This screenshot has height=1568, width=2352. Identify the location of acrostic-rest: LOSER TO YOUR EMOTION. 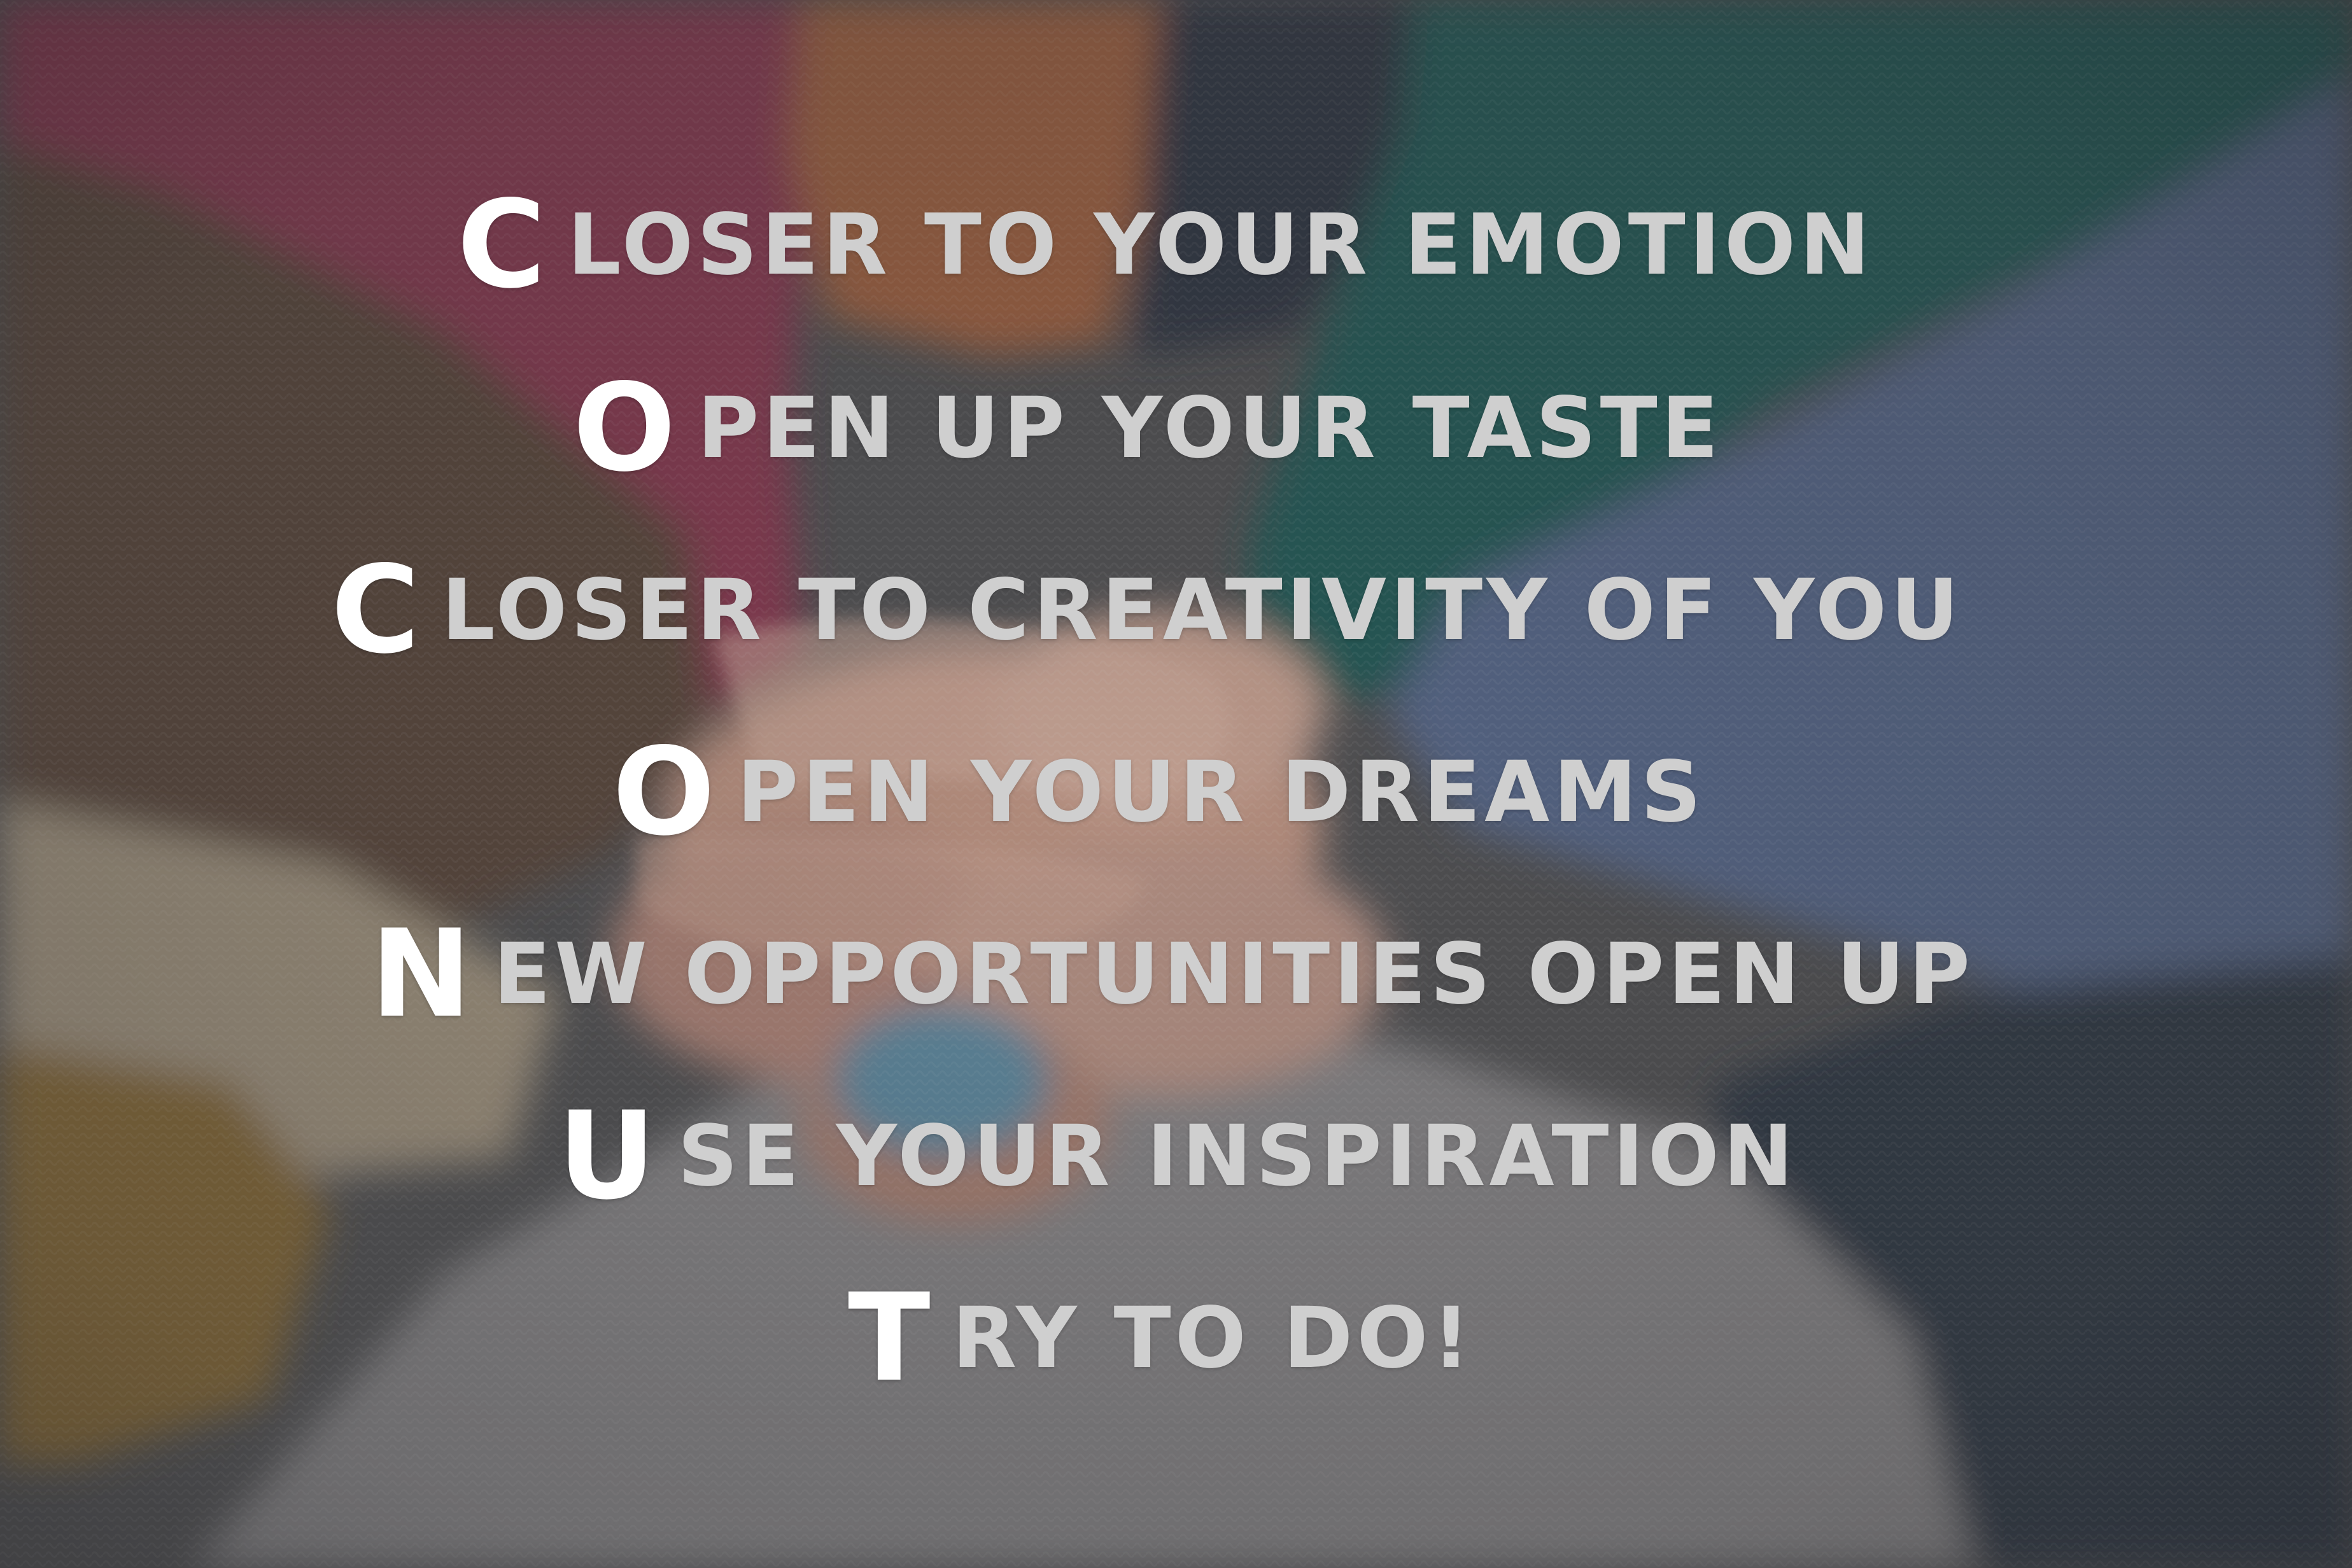
(1220, 245).